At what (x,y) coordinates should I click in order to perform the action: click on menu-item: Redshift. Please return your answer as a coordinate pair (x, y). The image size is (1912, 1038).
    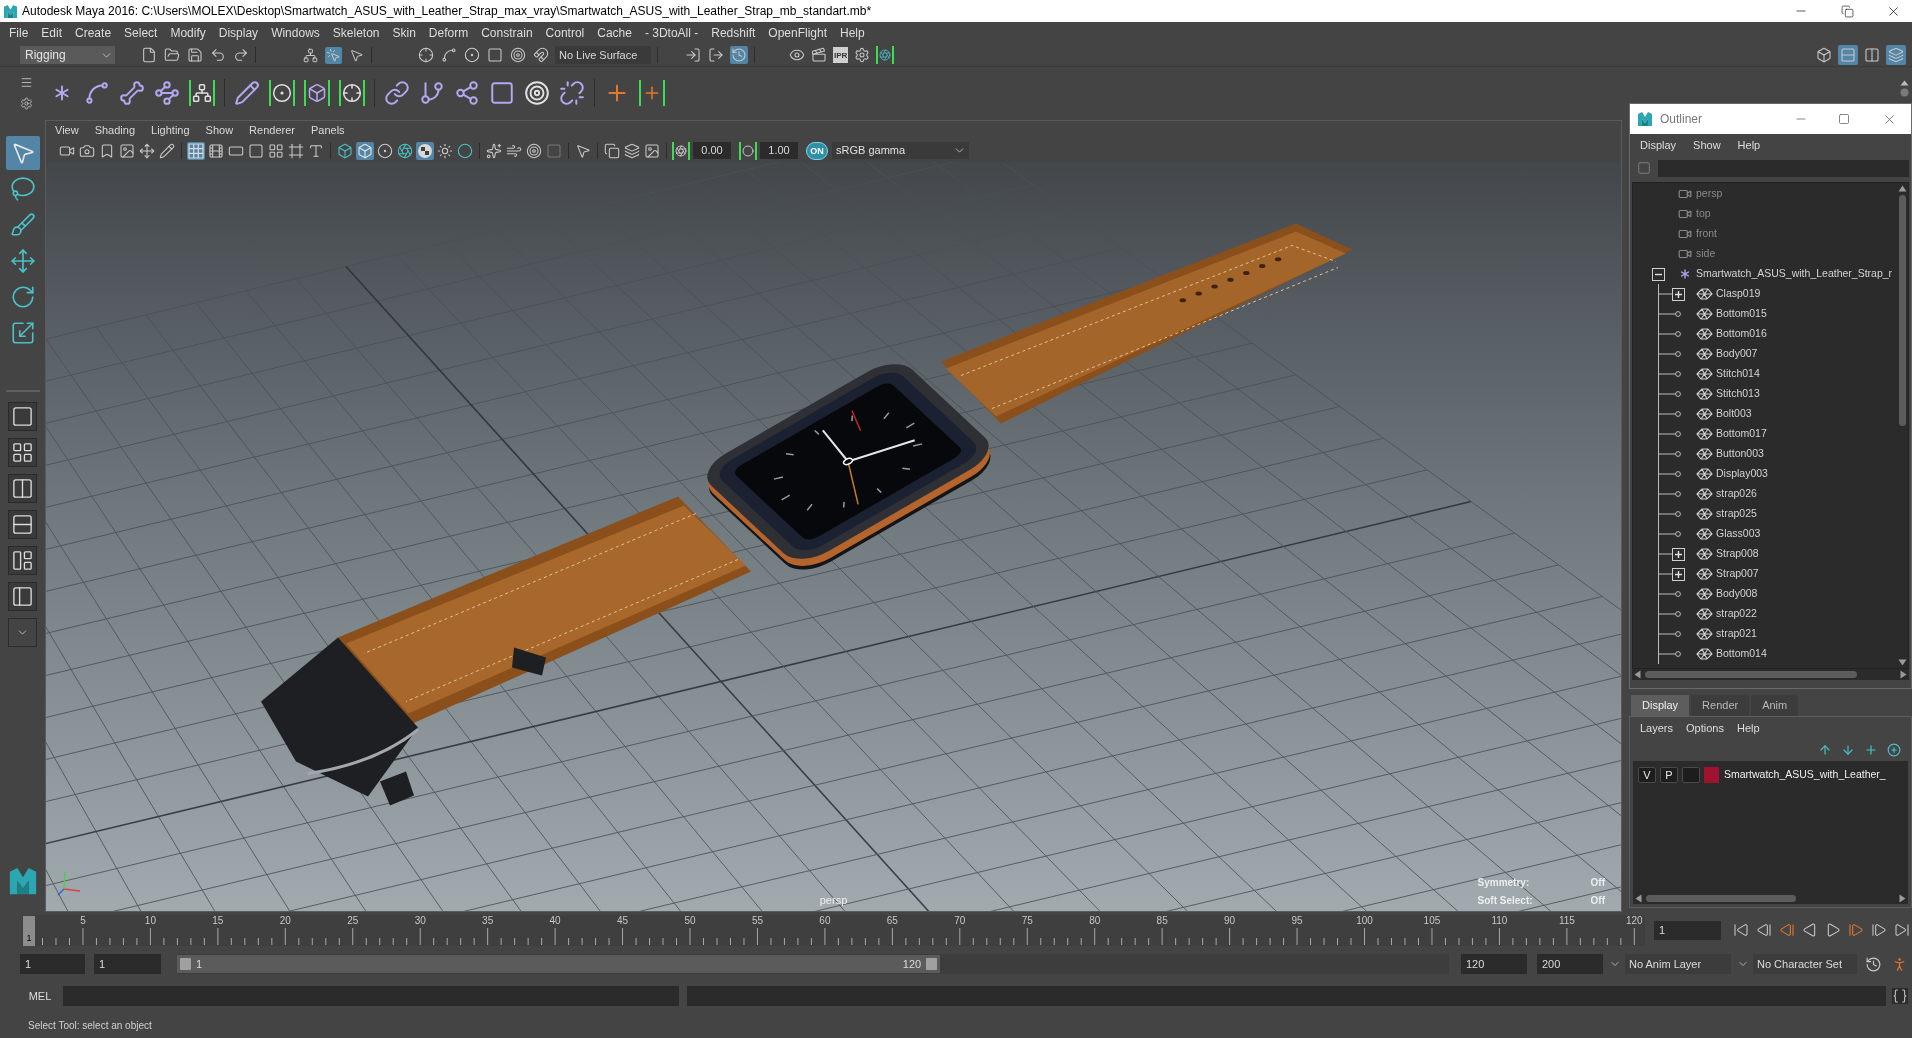
    Looking at the image, I should click on (733, 33).